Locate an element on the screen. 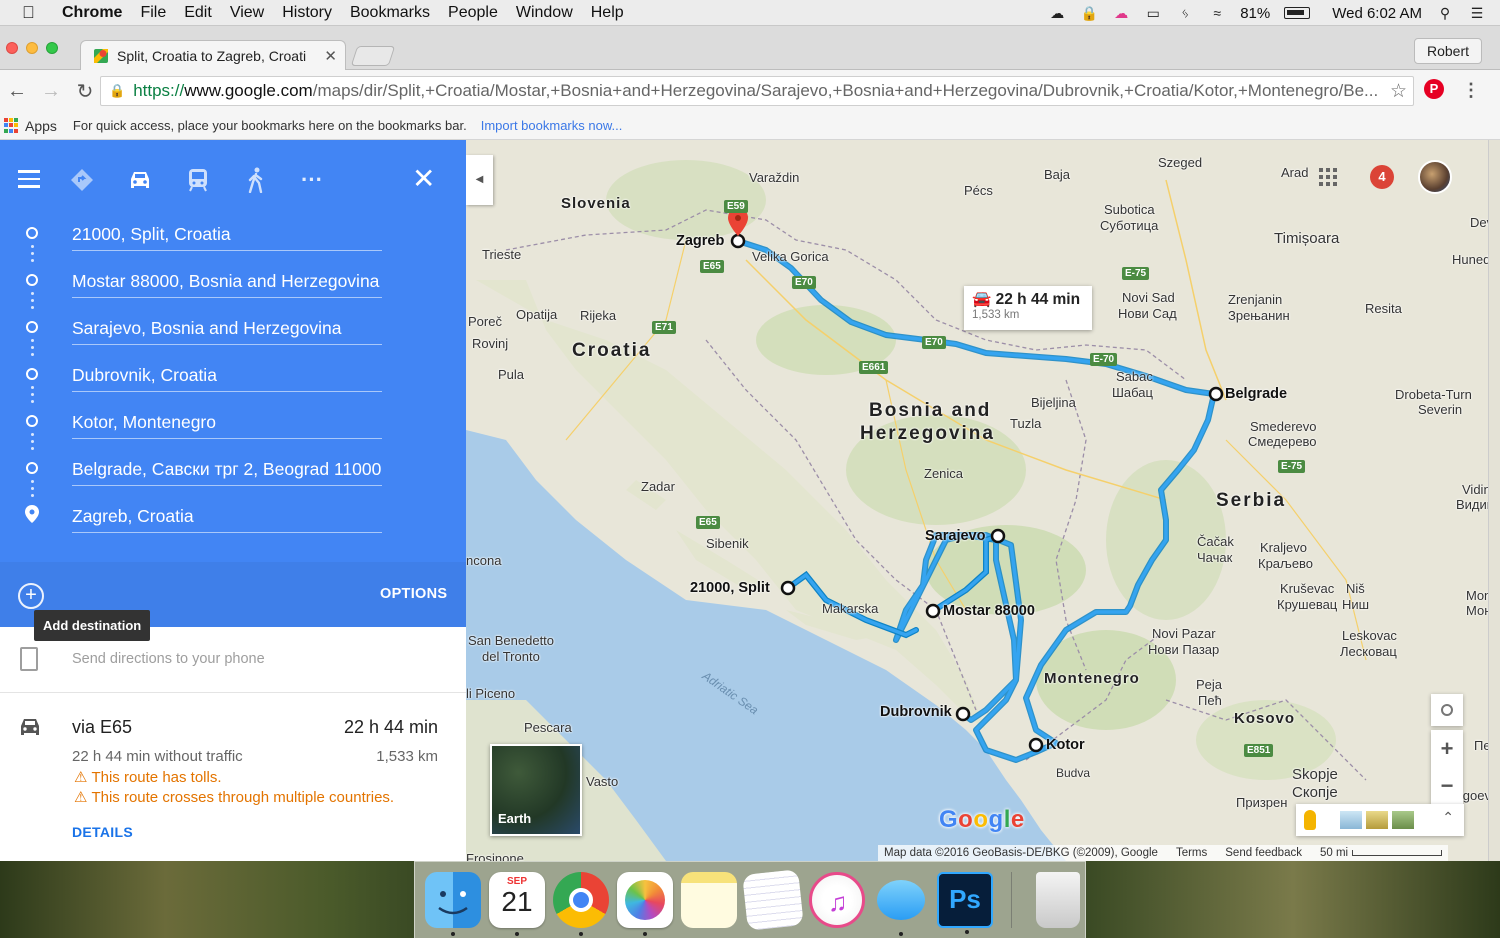  route-details-link: DETAILS is located at coordinates (102, 832).